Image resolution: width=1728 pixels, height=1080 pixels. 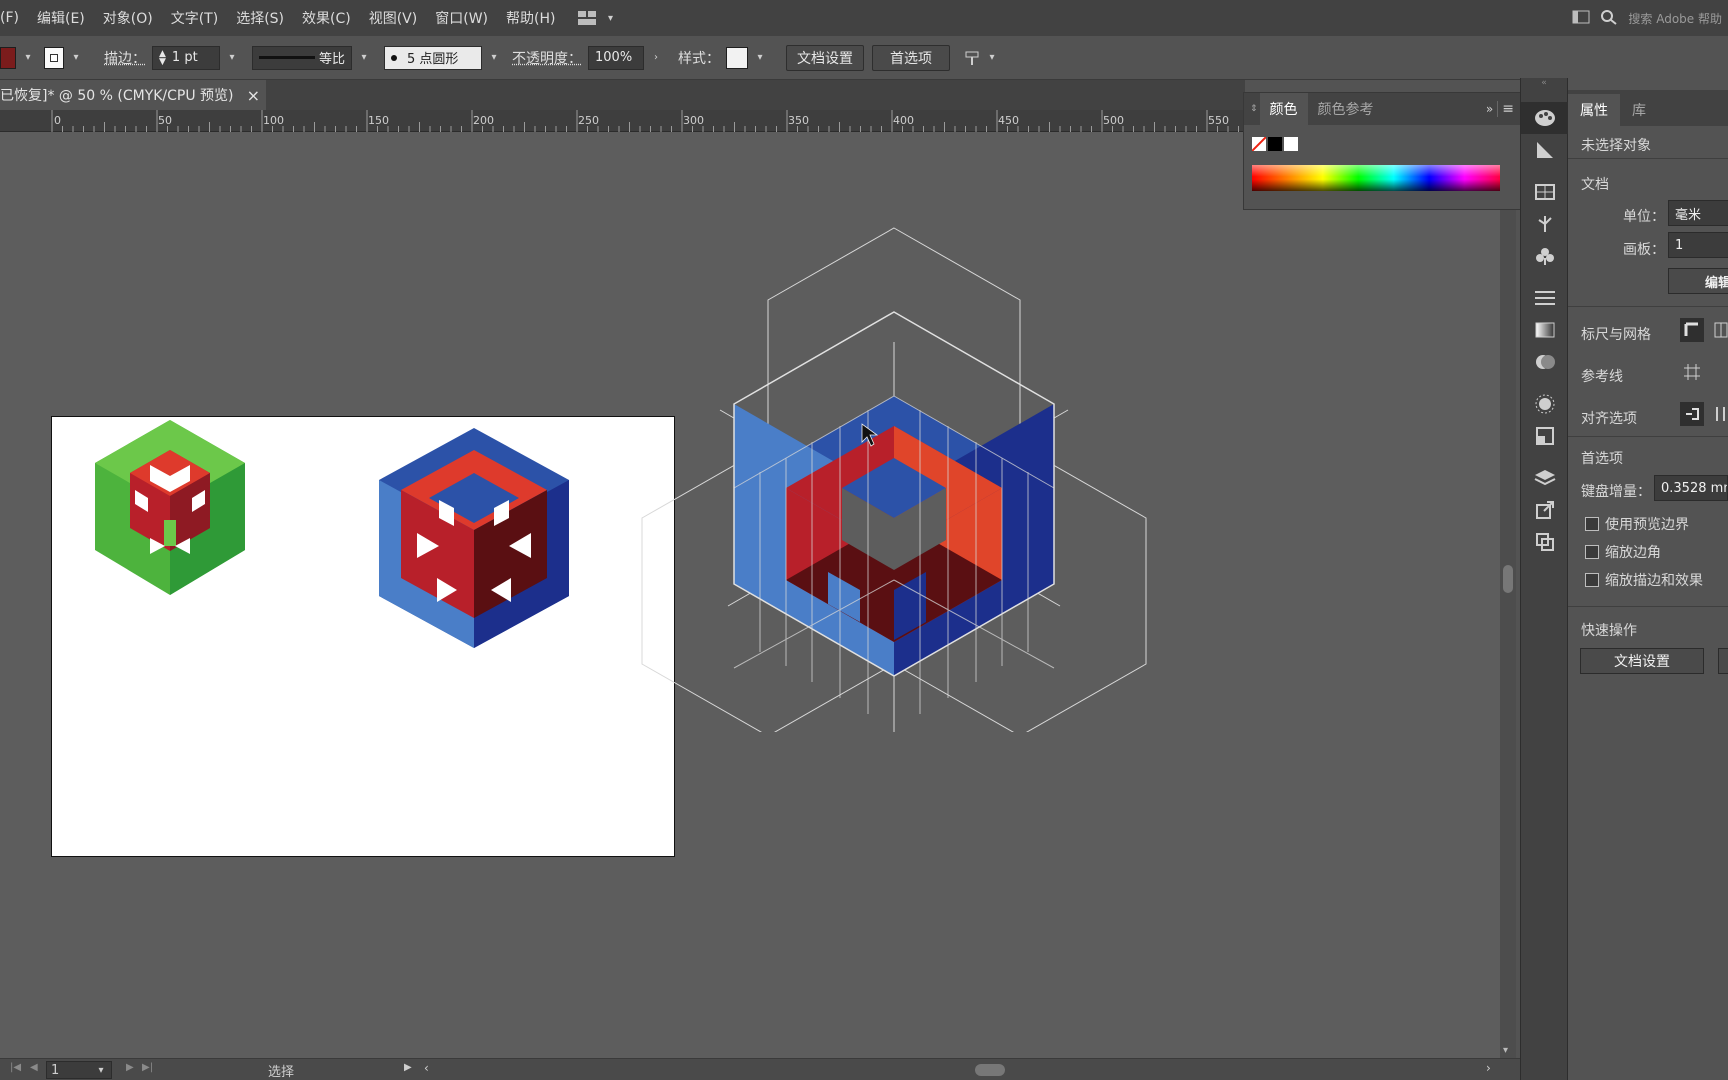 I want to click on black-swatch, so click(x=1275, y=144).